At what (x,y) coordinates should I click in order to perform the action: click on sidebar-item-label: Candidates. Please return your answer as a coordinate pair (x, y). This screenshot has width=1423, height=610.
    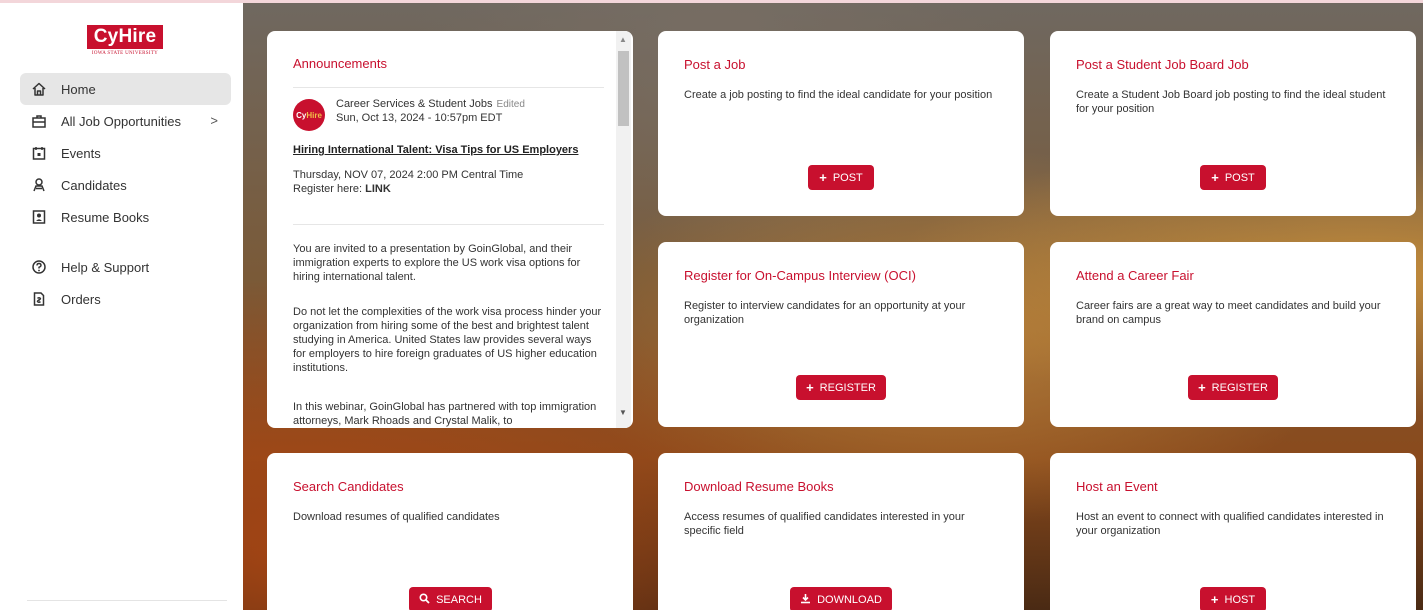
    Looking at the image, I should click on (94, 185).